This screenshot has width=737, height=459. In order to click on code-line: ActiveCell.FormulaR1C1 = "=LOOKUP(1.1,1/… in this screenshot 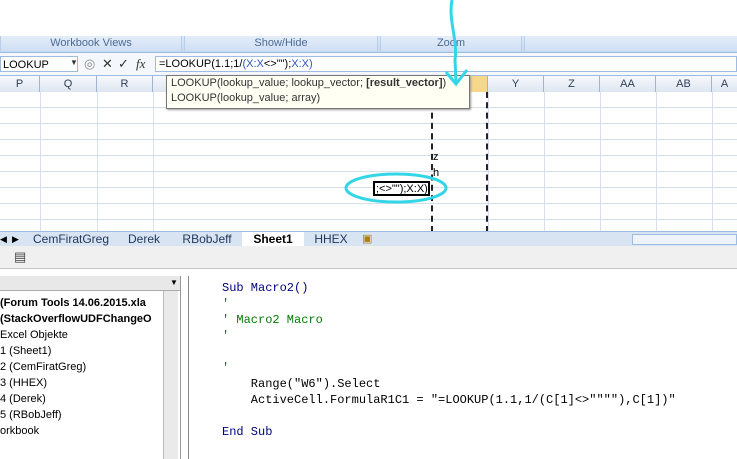, I will do `click(449, 400)`.